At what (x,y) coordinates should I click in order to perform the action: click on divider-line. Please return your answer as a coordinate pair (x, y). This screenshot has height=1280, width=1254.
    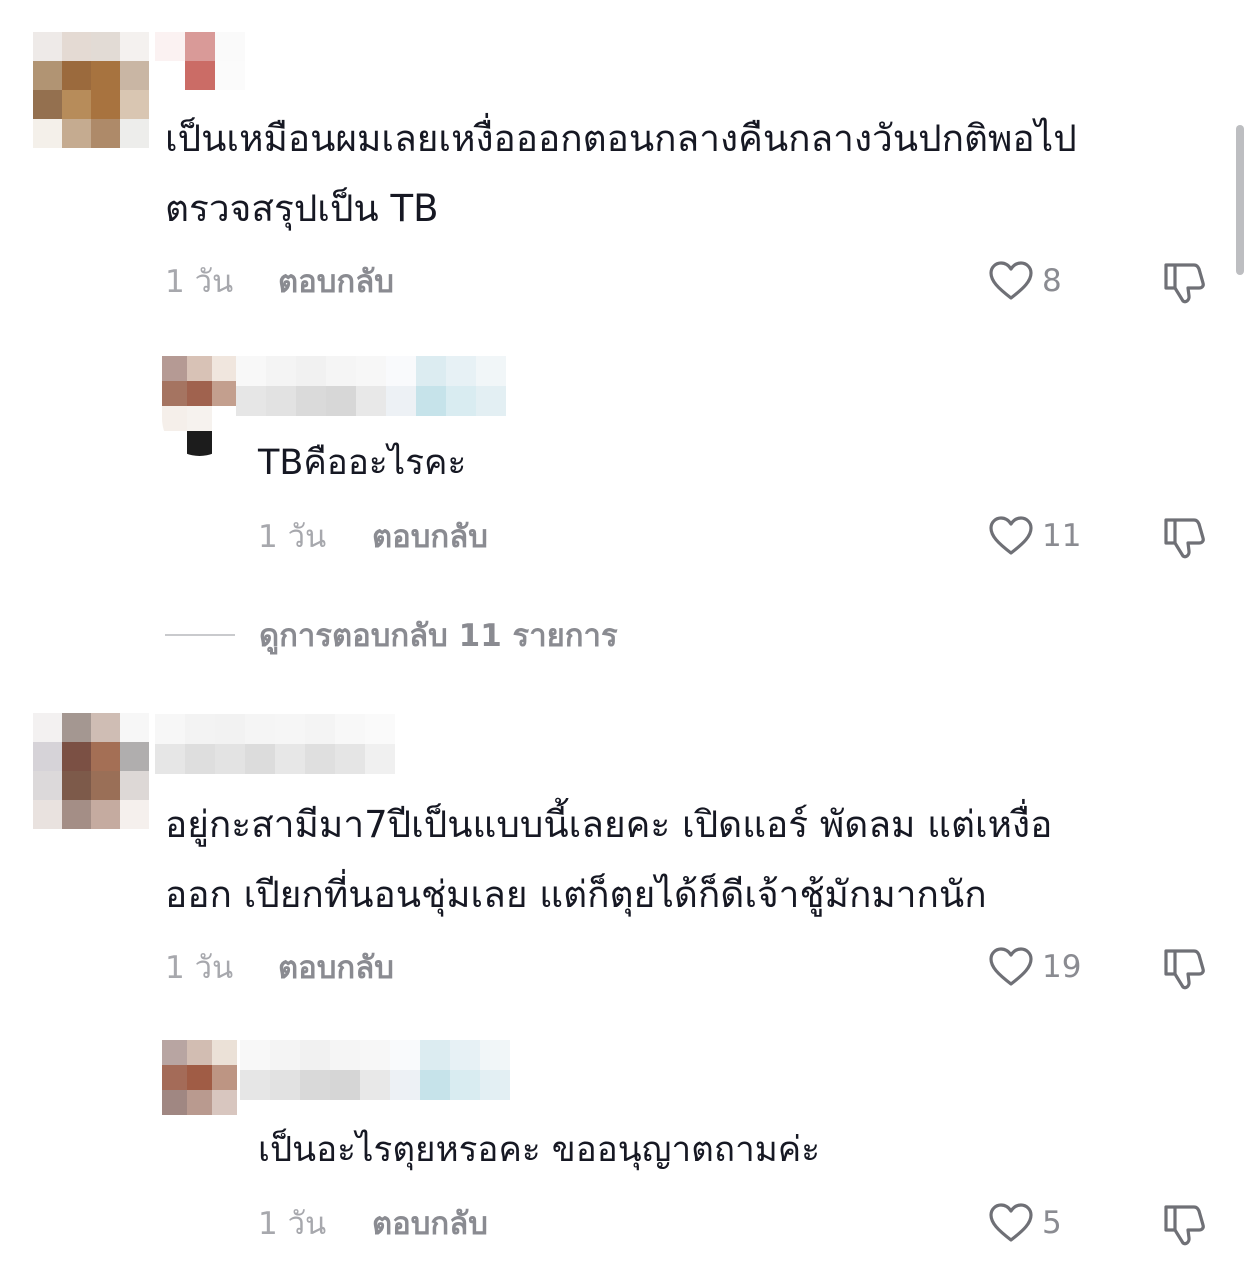
    Looking at the image, I should click on (200, 635).